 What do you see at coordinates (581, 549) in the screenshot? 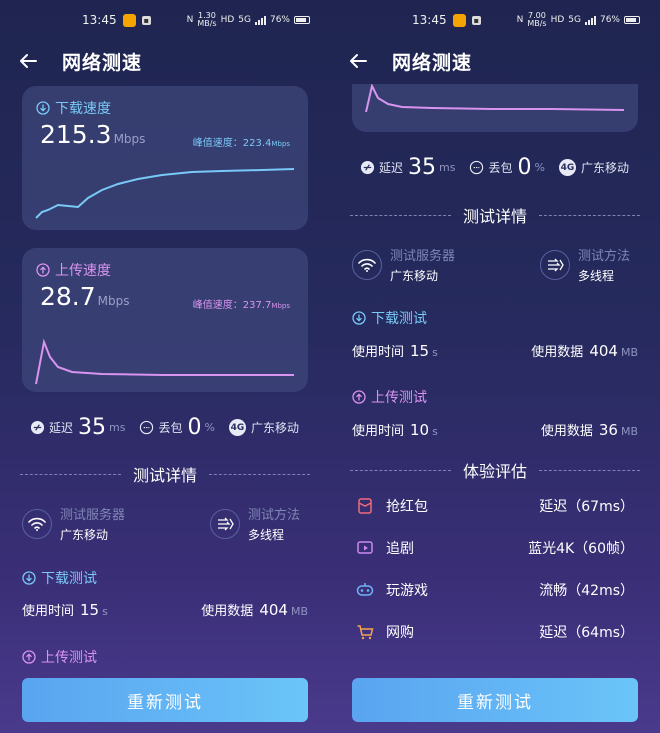
I see `eval-result: 蓝光4K（60帧）` at bounding box center [581, 549].